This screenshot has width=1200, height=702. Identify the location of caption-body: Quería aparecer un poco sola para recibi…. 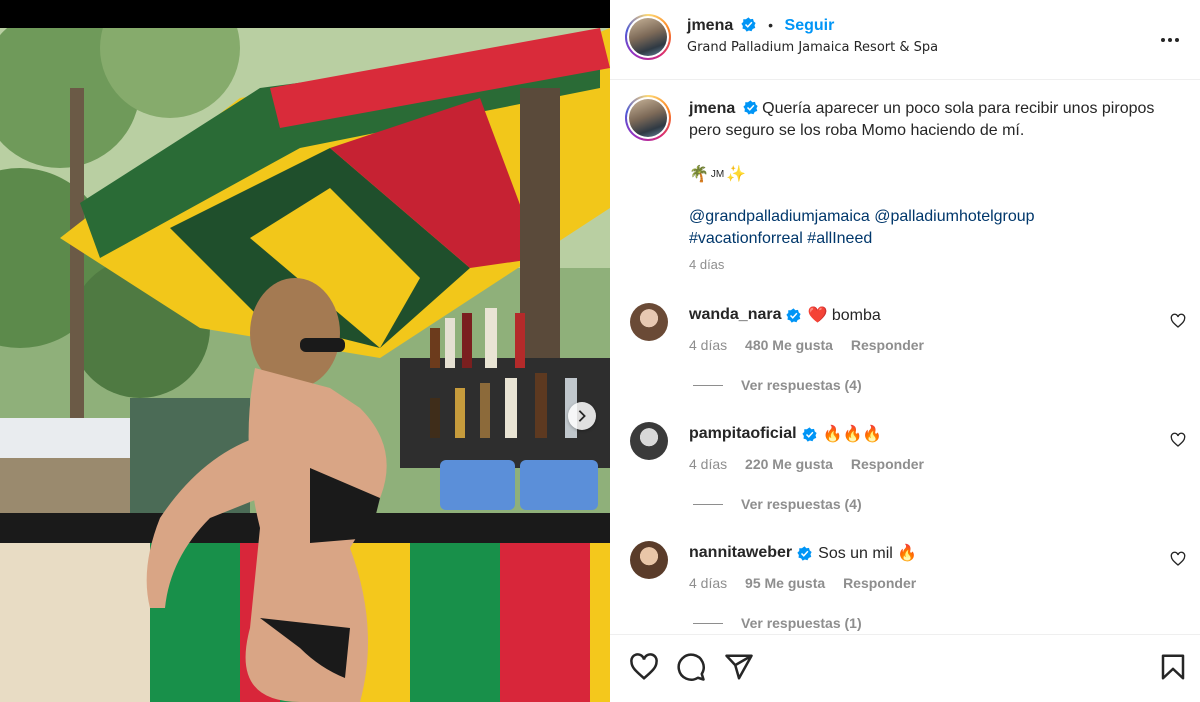
(922, 119).